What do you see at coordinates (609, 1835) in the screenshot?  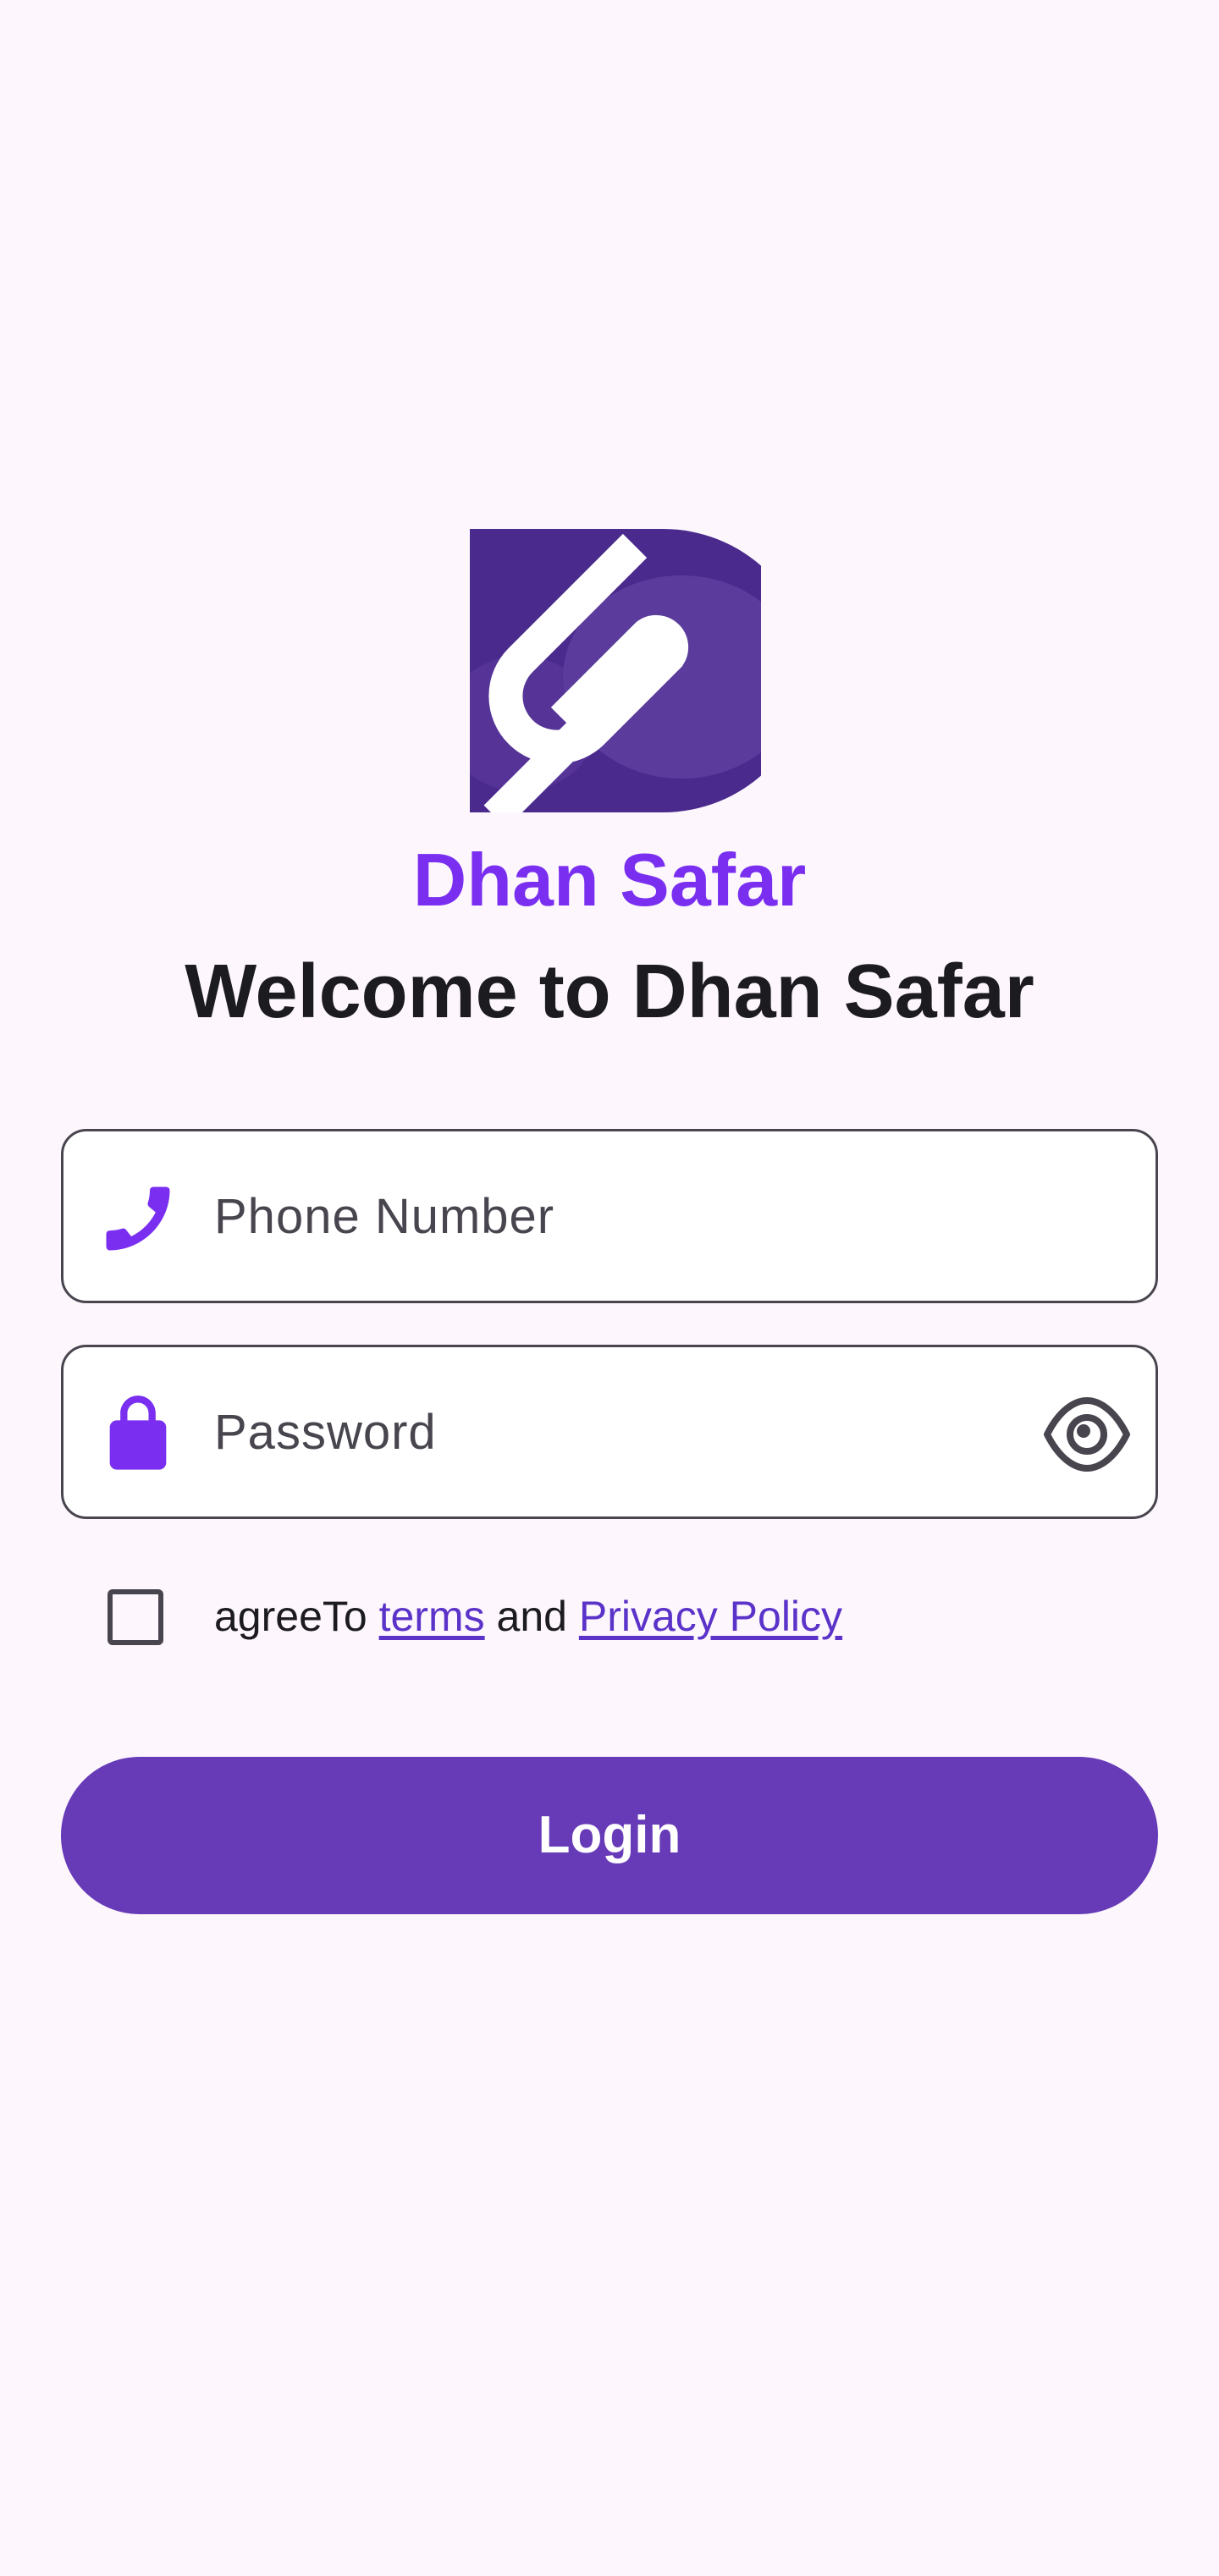 I see `login-button: Login` at bounding box center [609, 1835].